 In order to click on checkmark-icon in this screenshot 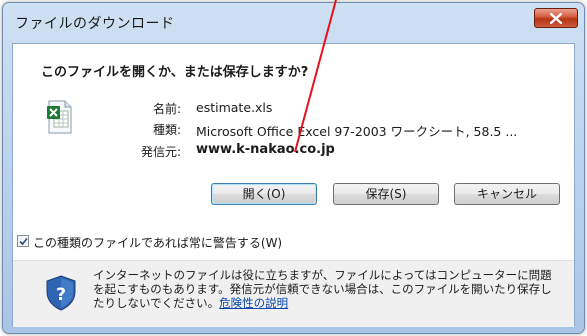, I will do `click(23, 241)`.